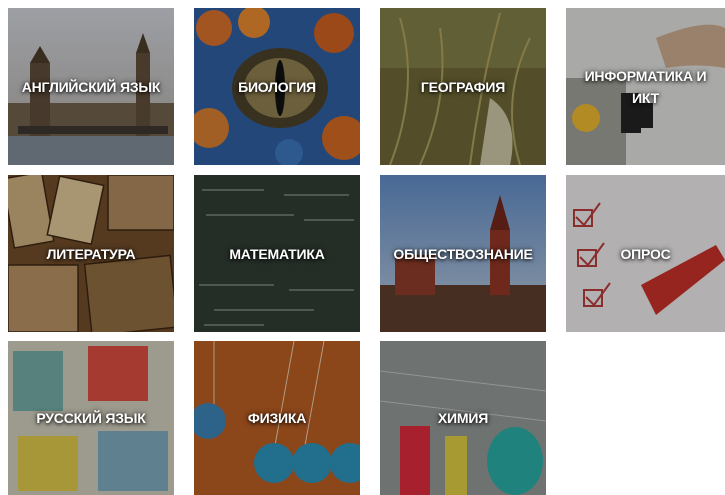 This screenshot has width=725, height=495. I want to click on tile-label: МАТЕМАТИКА, so click(277, 253).